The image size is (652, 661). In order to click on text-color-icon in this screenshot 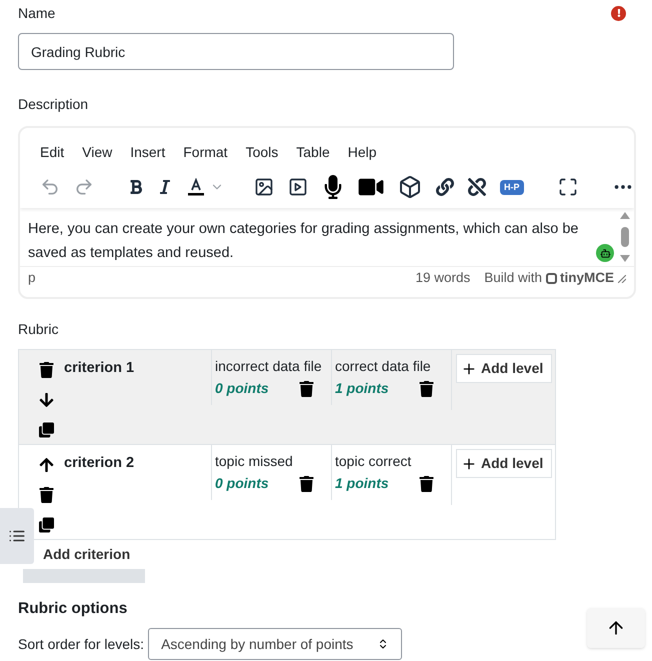, I will do `click(205, 187)`.